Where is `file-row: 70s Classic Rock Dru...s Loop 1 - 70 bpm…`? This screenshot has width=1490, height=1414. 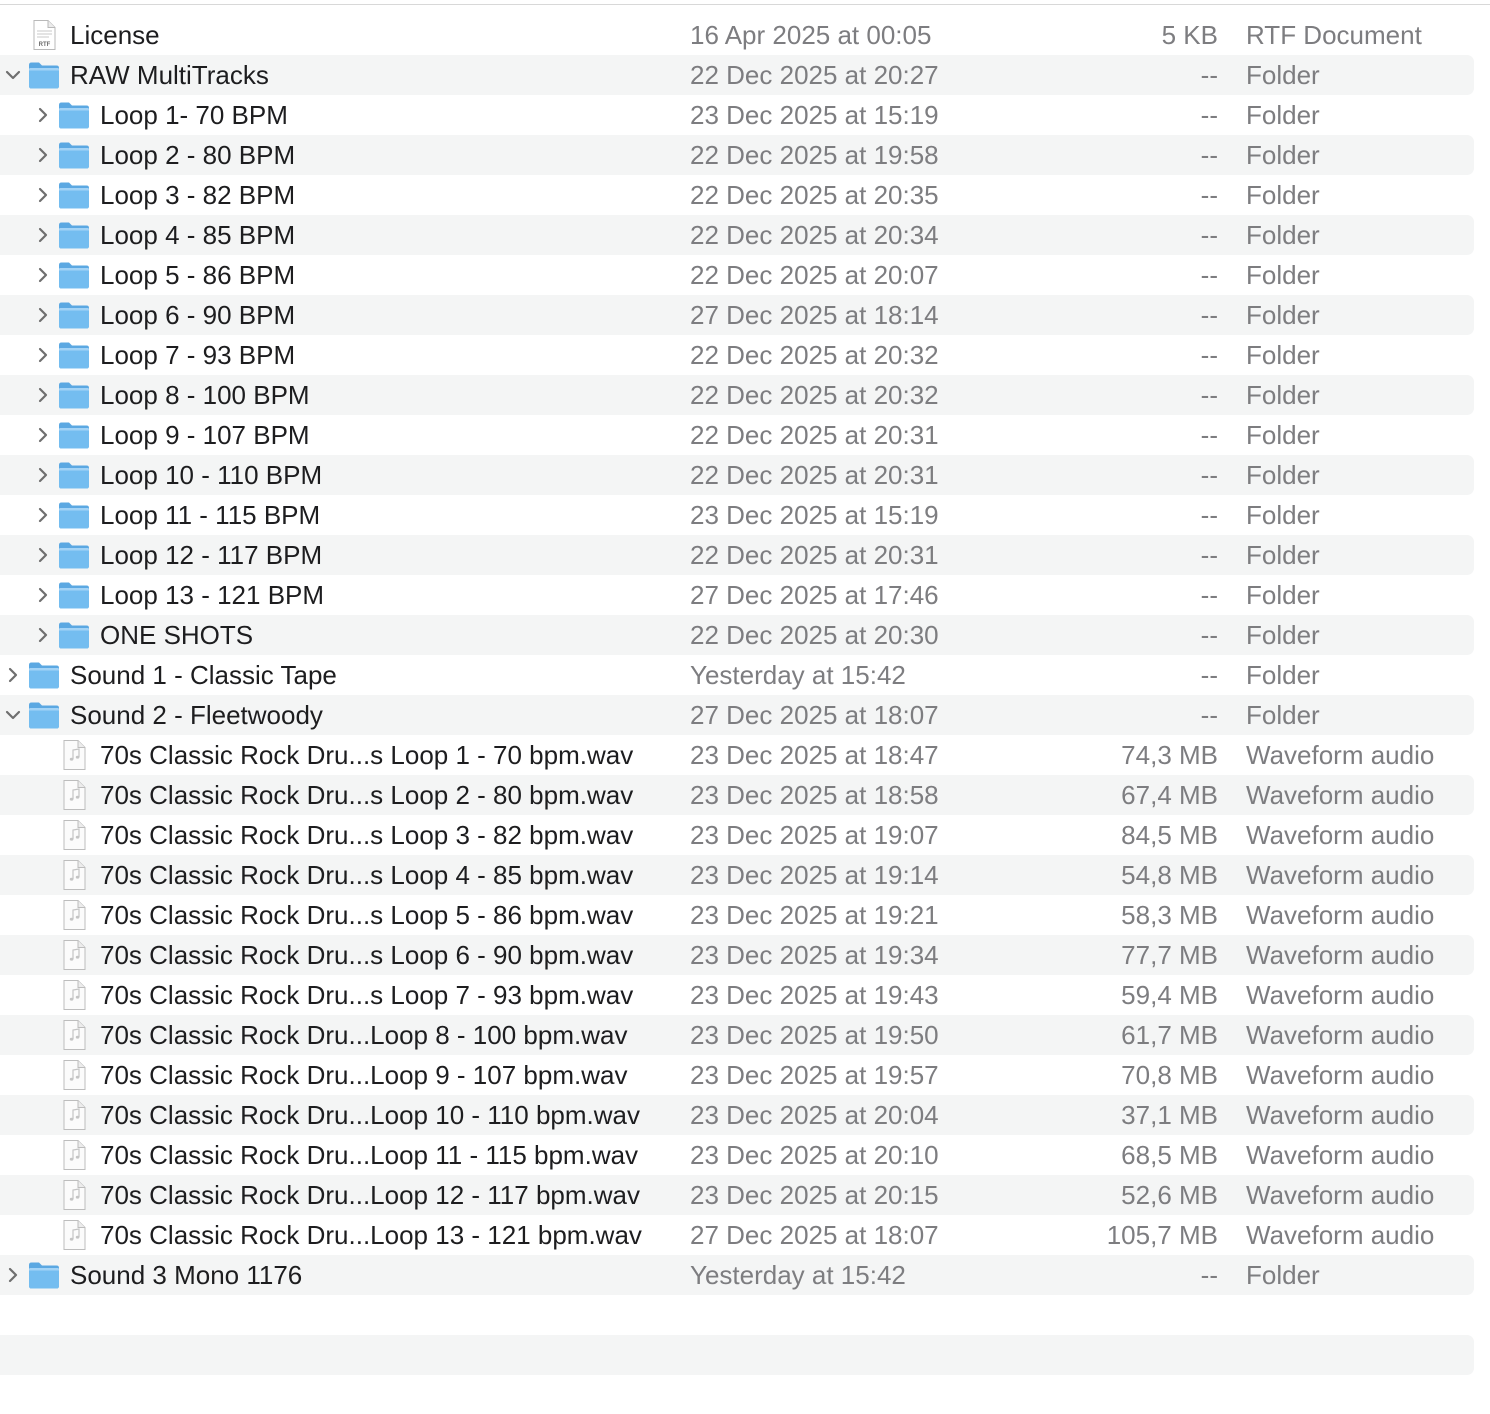
file-row: 70s Classic Rock Dru...s Loop 1 - 70 bpm… is located at coordinates (745, 755).